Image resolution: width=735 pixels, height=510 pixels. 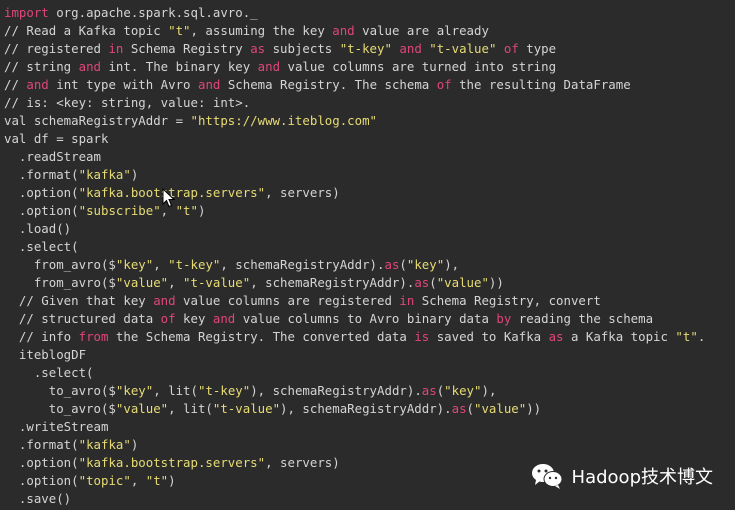 I want to click on code-token: value columns are registered, so click(x=287, y=300).